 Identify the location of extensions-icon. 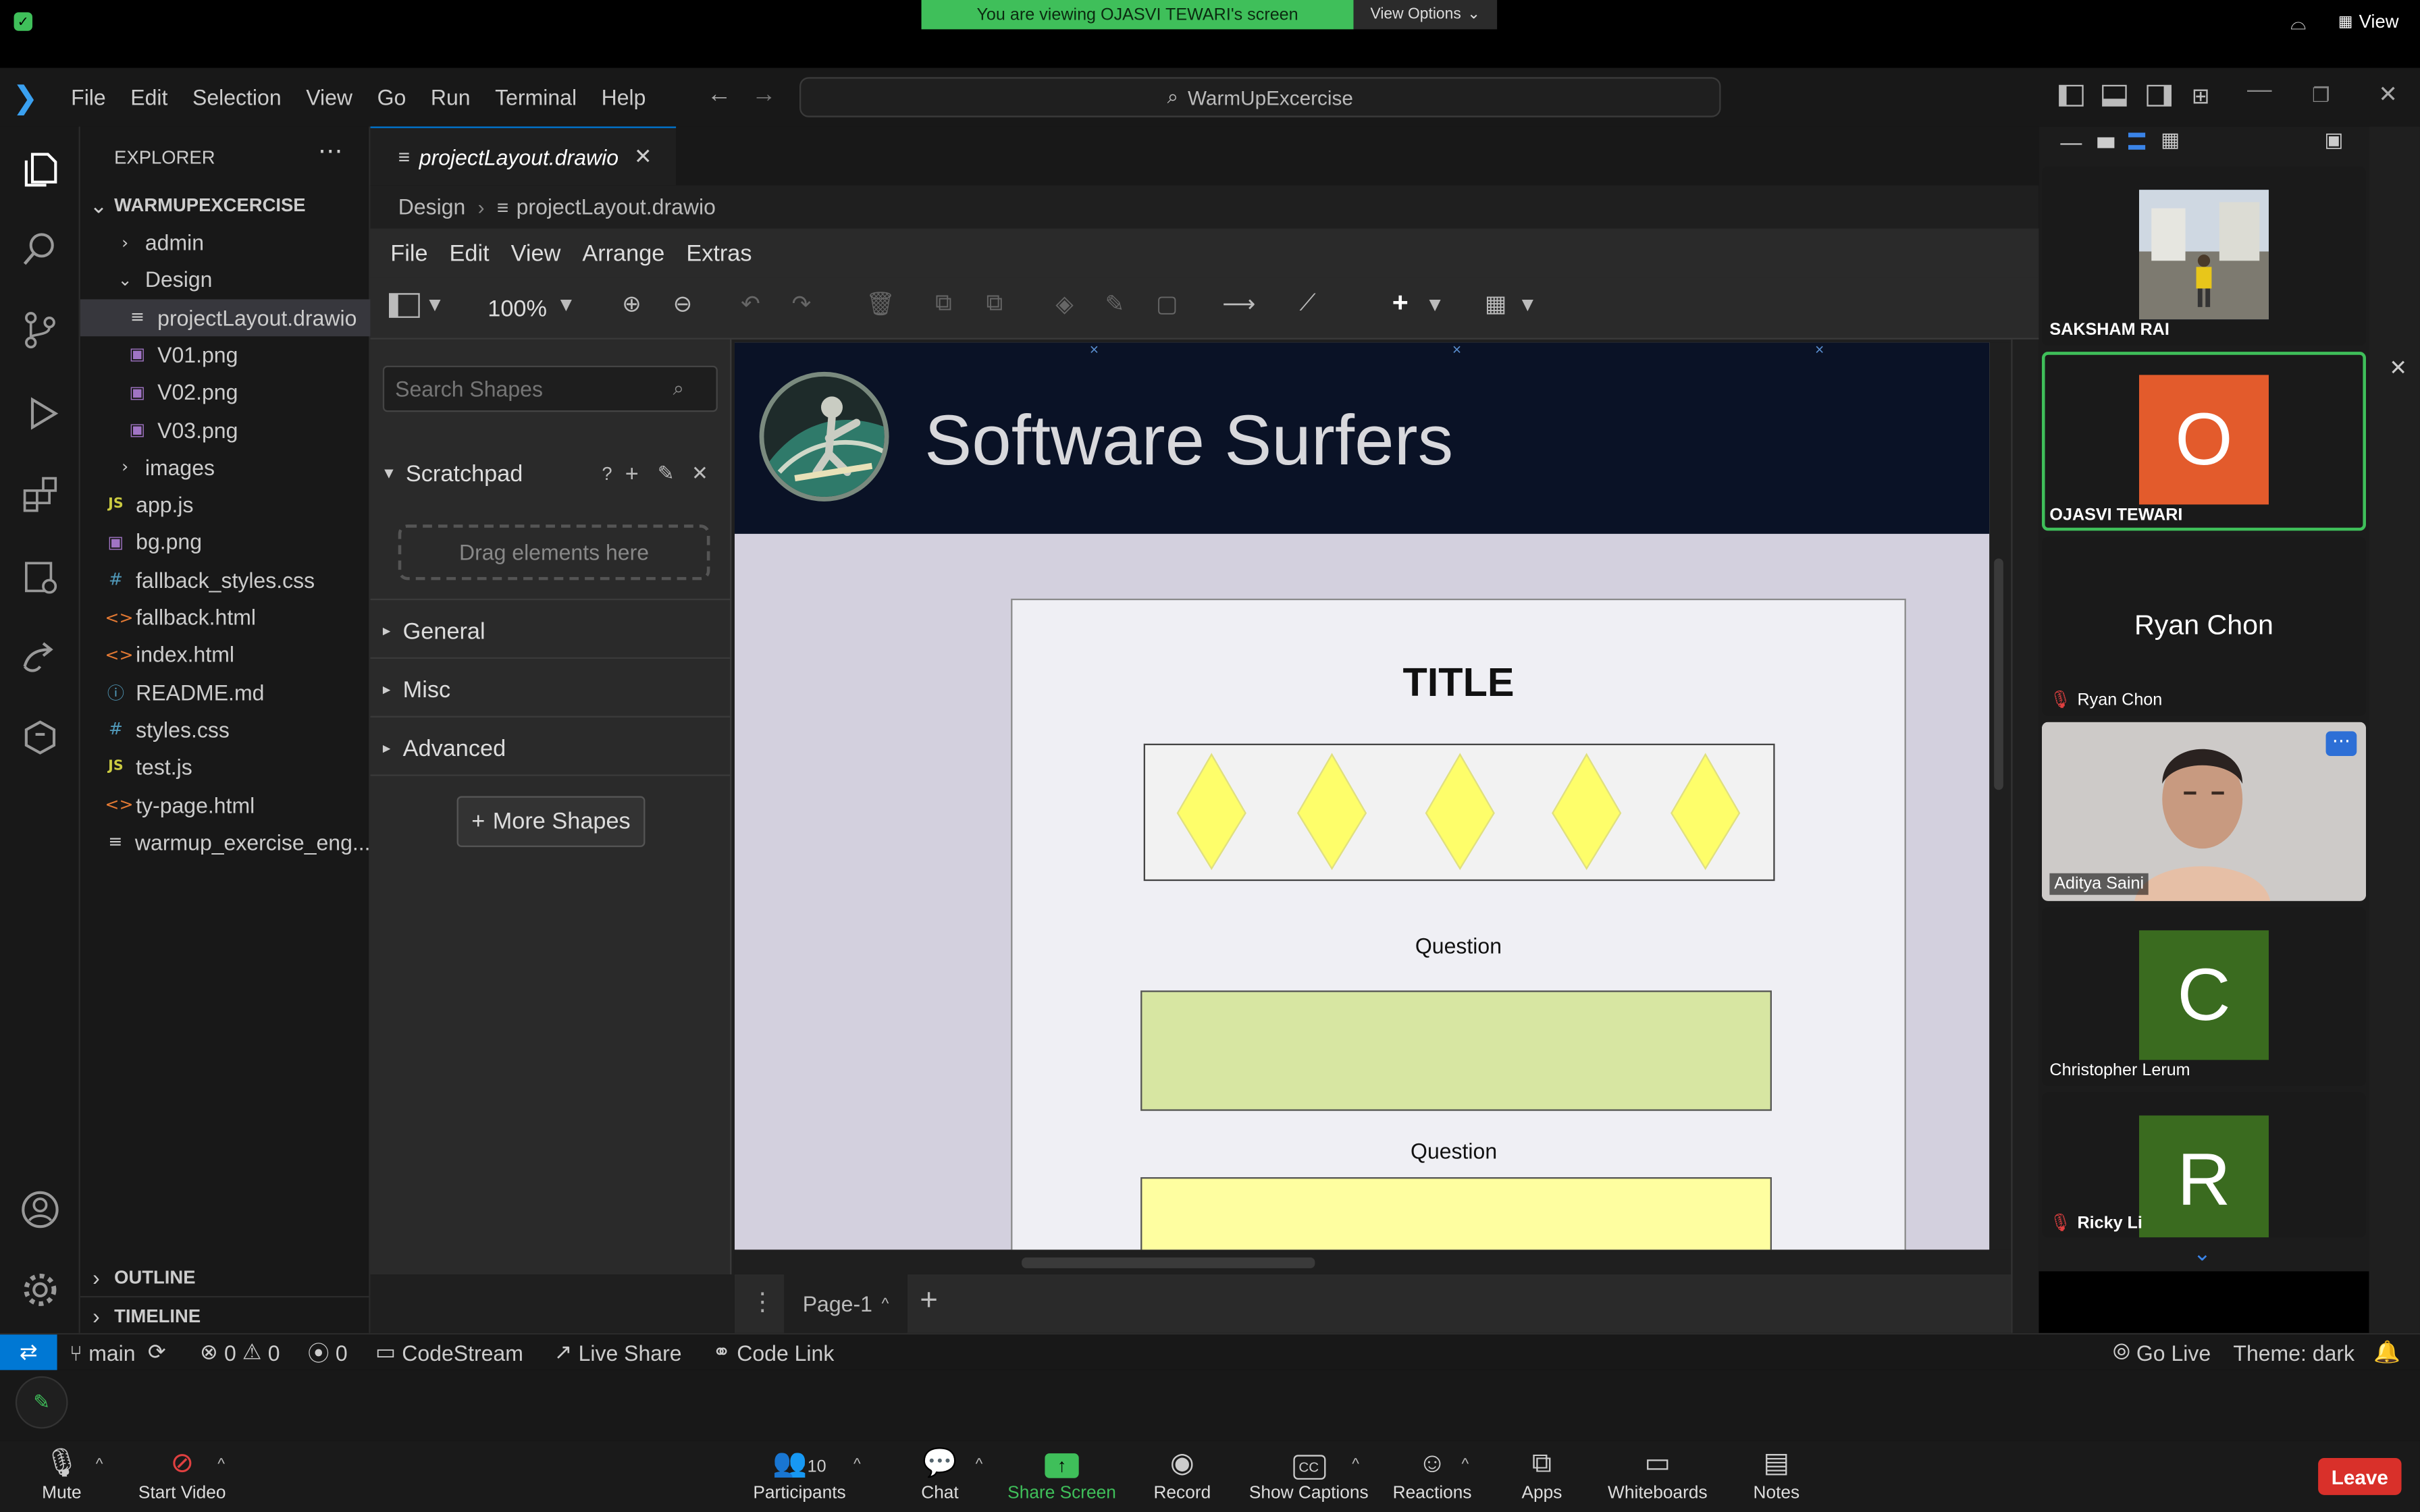
(39, 493).